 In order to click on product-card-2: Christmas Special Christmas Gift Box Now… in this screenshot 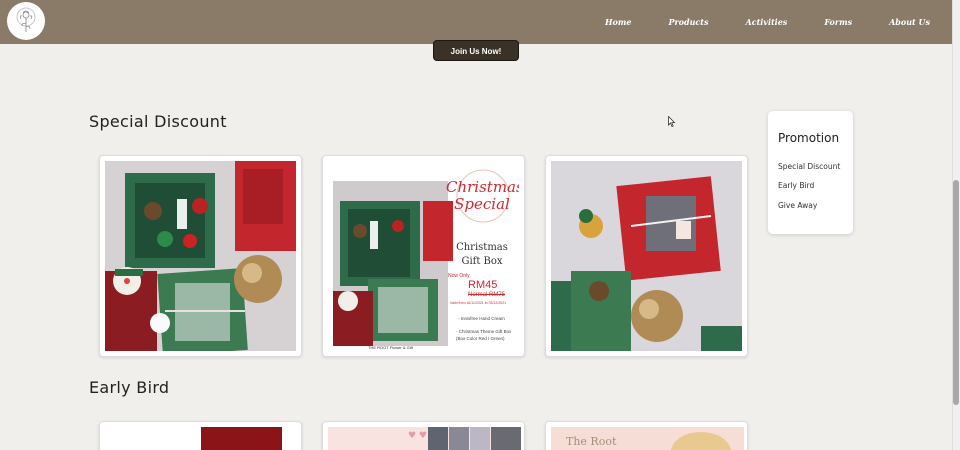, I will do `click(423, 256)`.